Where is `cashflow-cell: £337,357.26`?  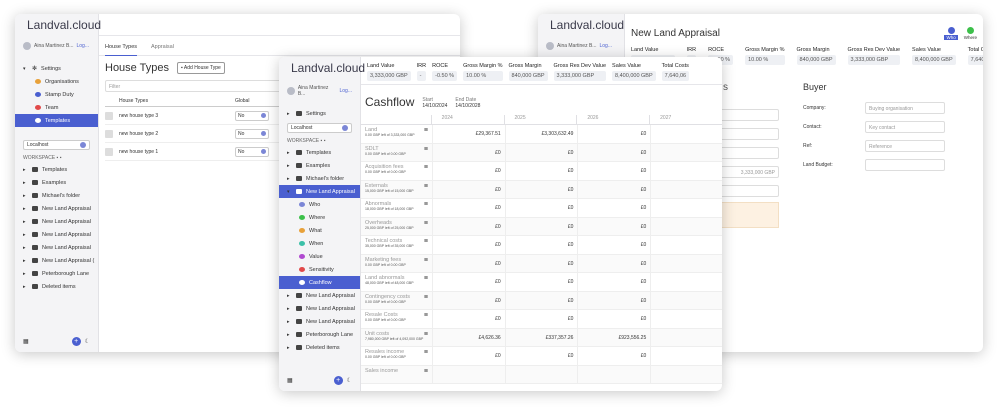 cashflow-cell: £337,357.26 is located at coordinates (541, 337).